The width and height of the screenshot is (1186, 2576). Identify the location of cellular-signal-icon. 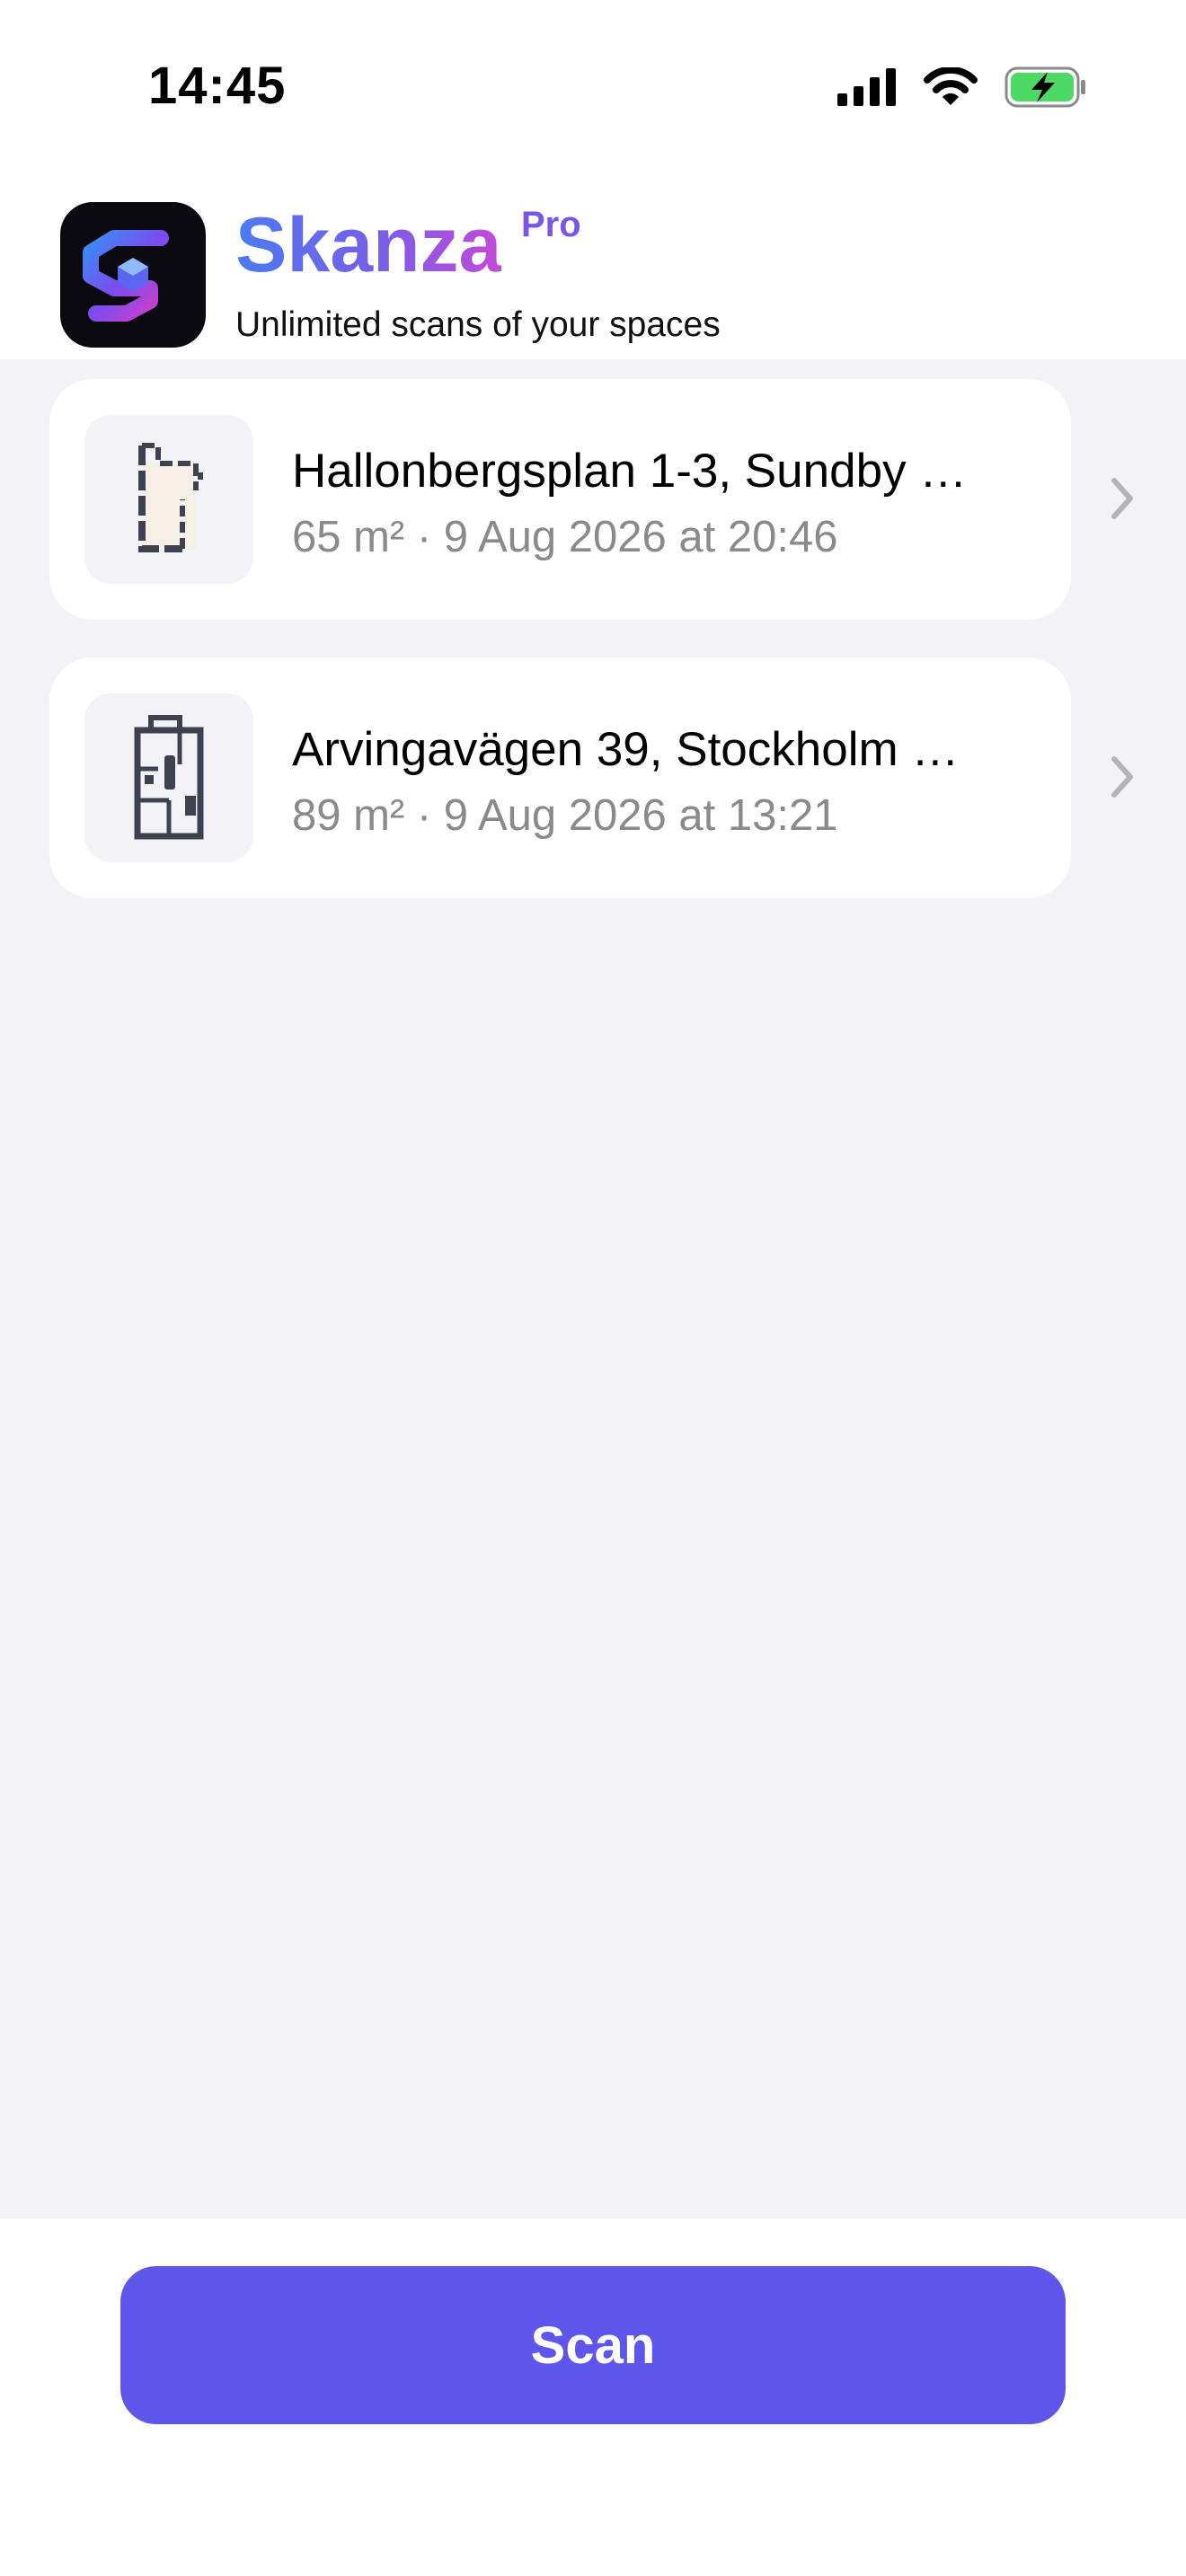
(866, 87).